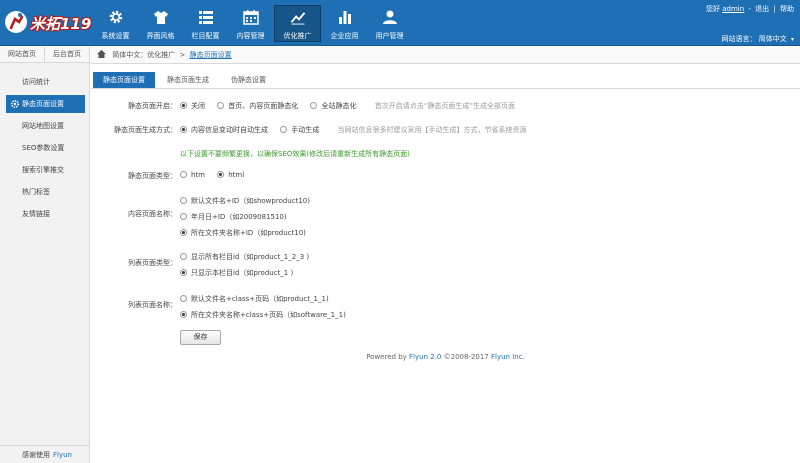 The width and height of the screenshot is (800, 463). Describe the element at coordinates (250, 17) in the screenshot. I see `calendar-icon` at that location.